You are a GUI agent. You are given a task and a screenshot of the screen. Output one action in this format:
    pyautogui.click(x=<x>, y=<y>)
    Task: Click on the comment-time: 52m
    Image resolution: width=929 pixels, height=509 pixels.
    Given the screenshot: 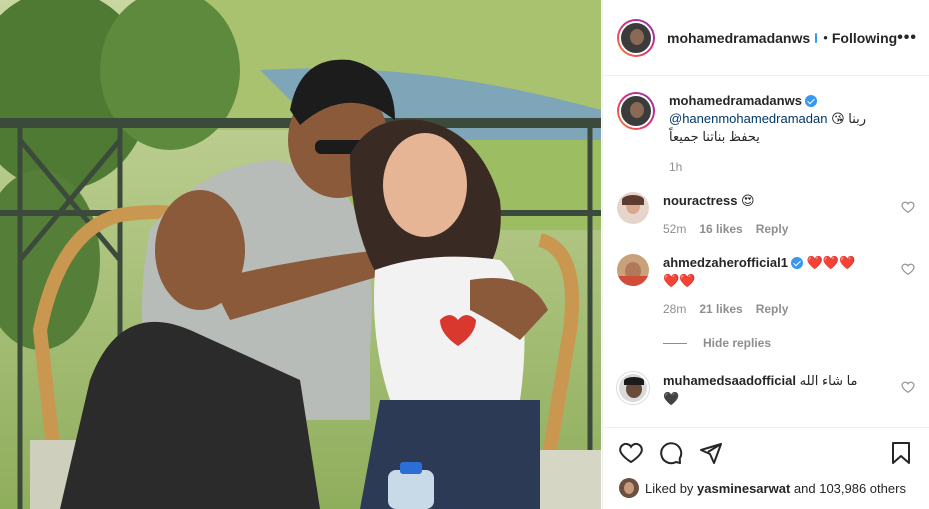 What is the action you would take?
    pyautogui.click(x=675, y=229)
    